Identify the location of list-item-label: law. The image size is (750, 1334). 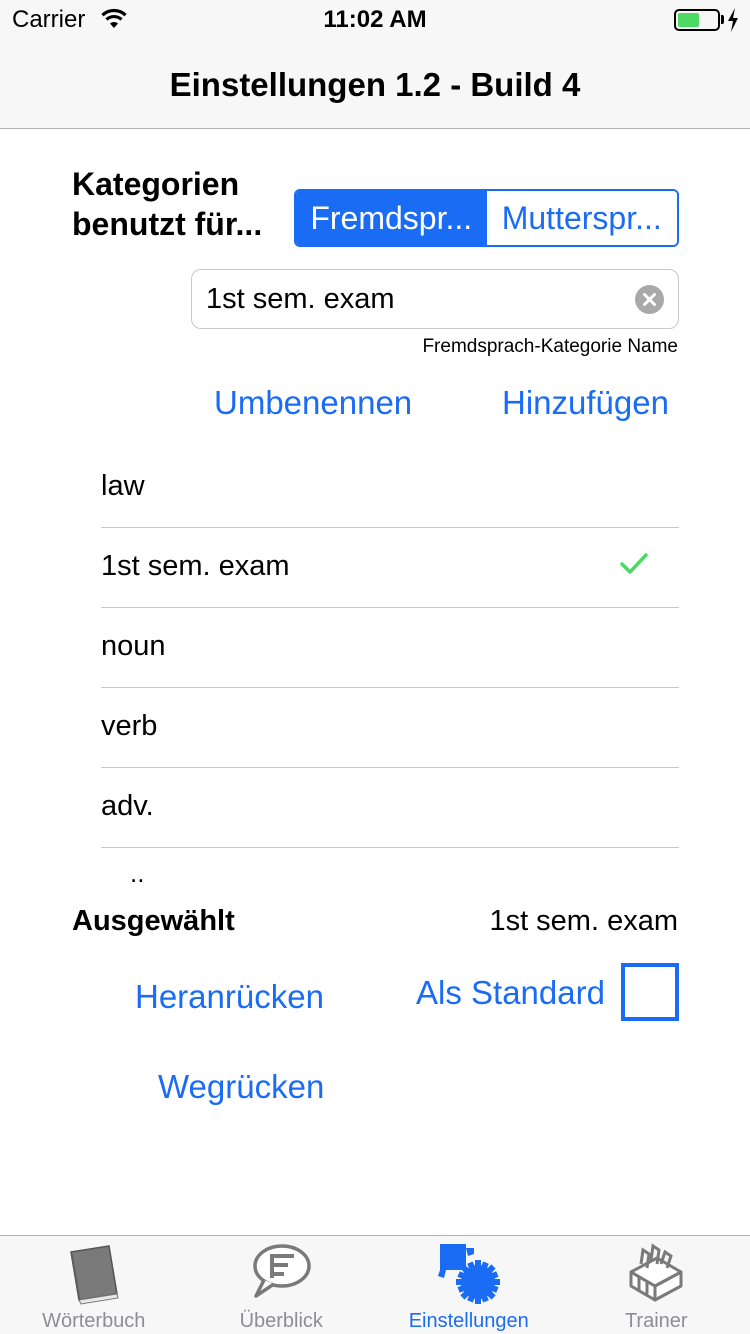
(123, 486).